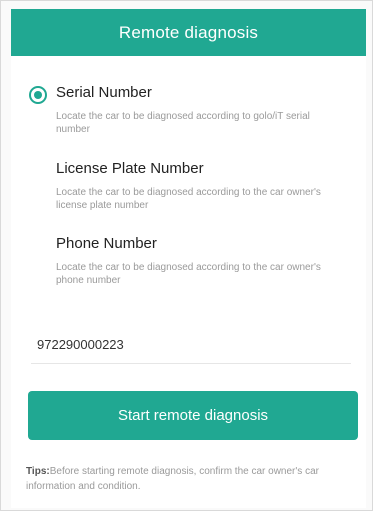 The height and width of the screenshot is (511, 373). I want to click on page-title: Remote diagnosis, so click(188, 32).